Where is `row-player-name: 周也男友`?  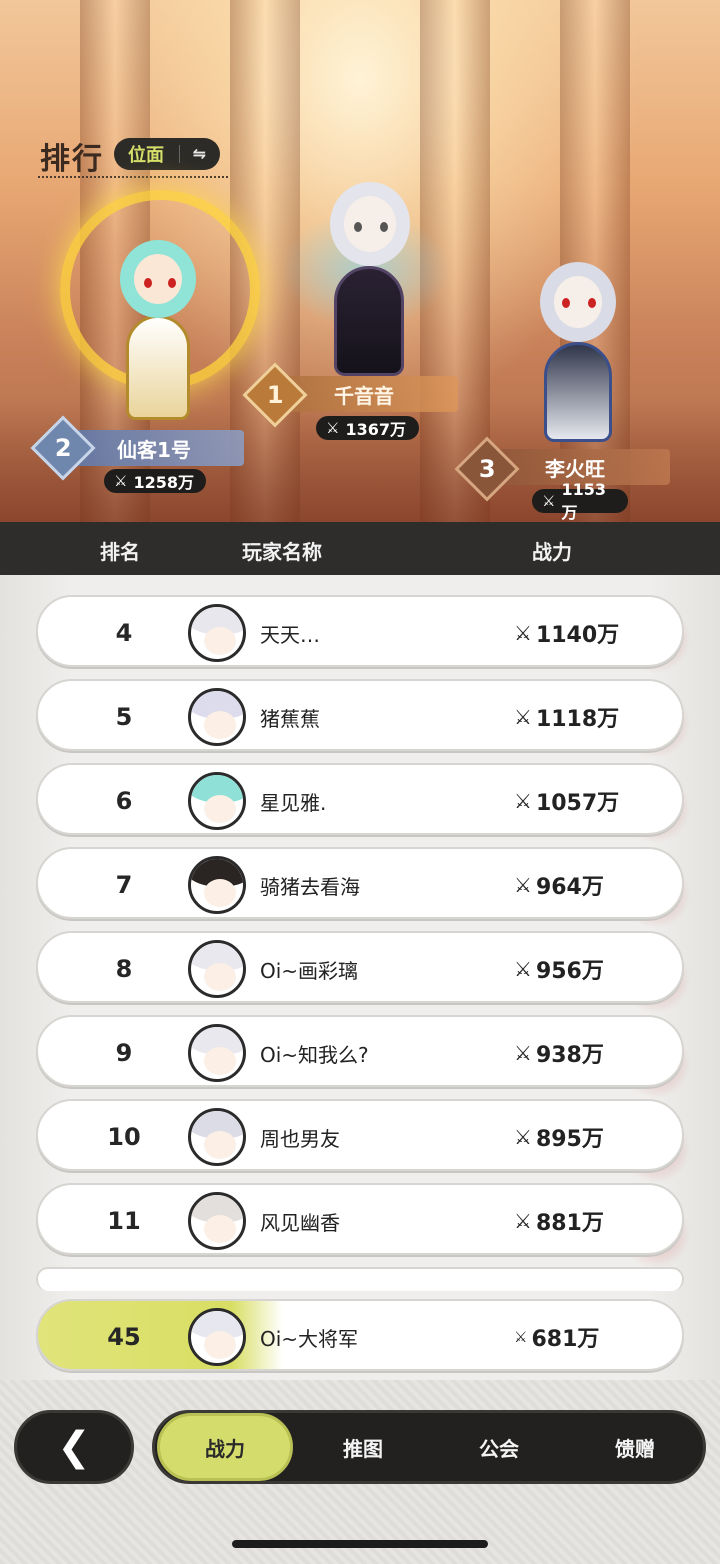
row-player-name: 周也男友 is located at coordinates (300, 1138).